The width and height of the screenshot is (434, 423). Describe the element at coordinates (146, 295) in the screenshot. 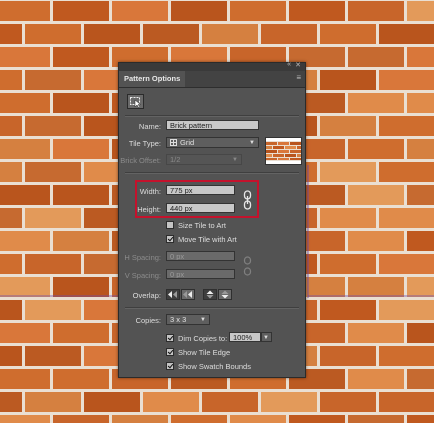

I see `overlap-label: Overlap:` at that location.